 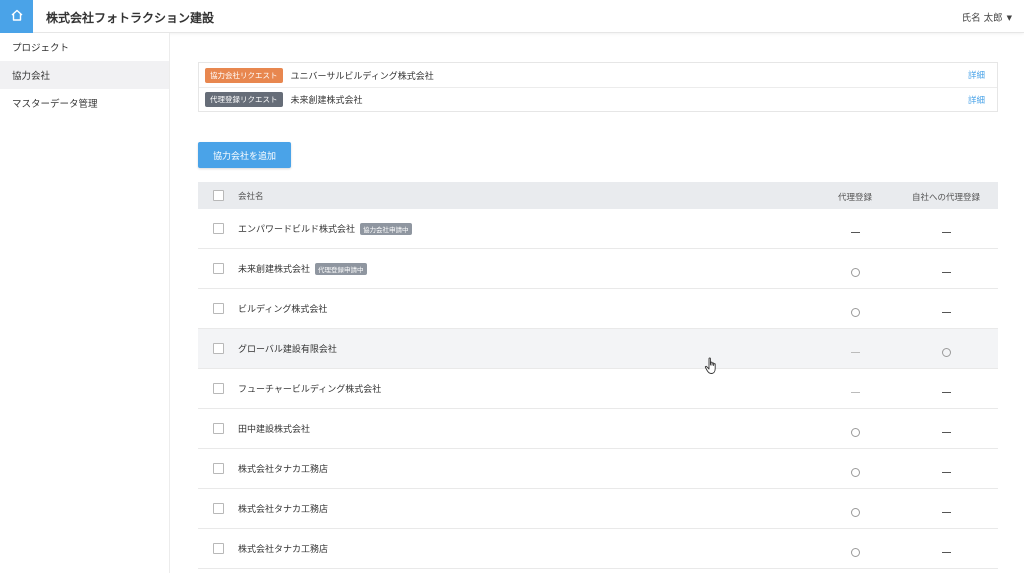 I want to click on company-name-cell: グローバル建設有限会社, so click(x=287, y=348).